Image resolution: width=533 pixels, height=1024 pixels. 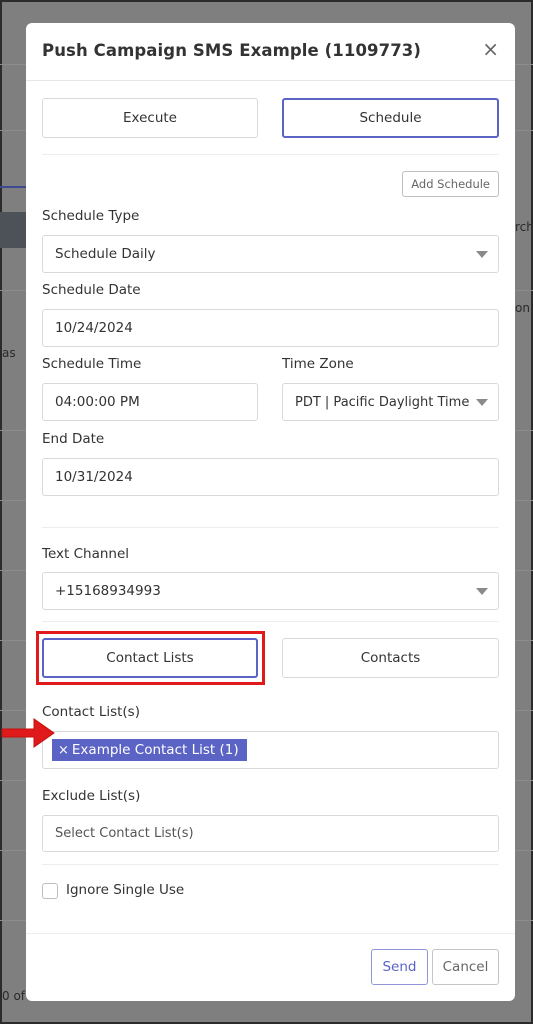 I want to click on text-channel-value: +15168934993, so click(x=108, y=591).